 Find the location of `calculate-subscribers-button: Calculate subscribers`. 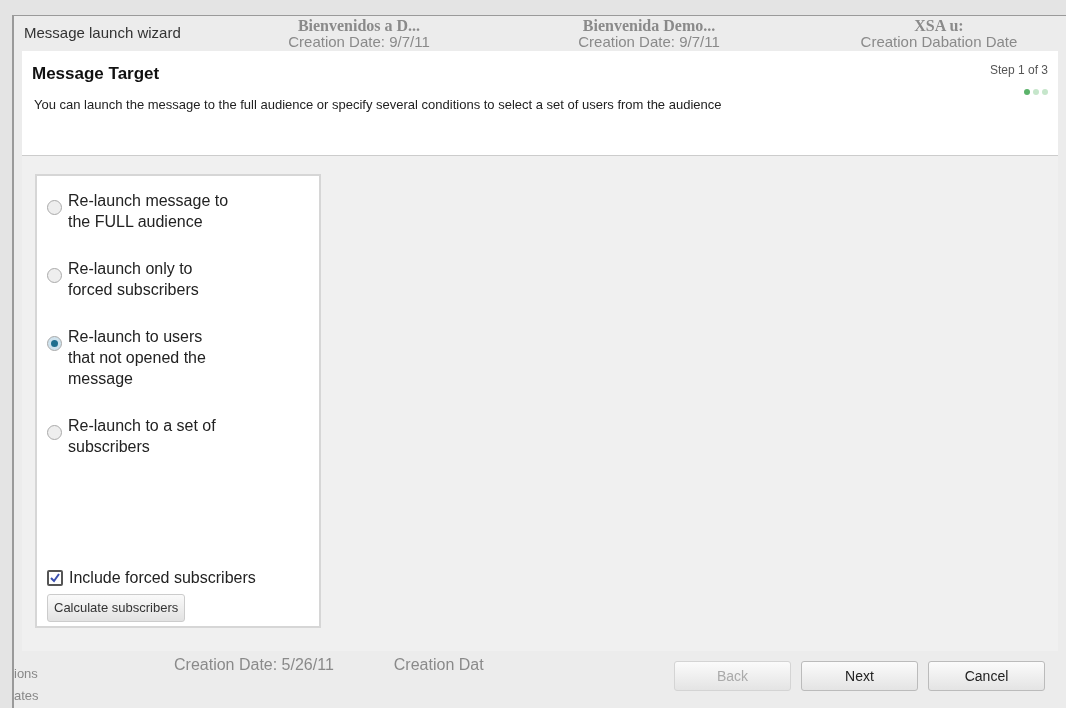

calculate-subscribers-button: Calculate subscribers is located at coordinates (116, 608).